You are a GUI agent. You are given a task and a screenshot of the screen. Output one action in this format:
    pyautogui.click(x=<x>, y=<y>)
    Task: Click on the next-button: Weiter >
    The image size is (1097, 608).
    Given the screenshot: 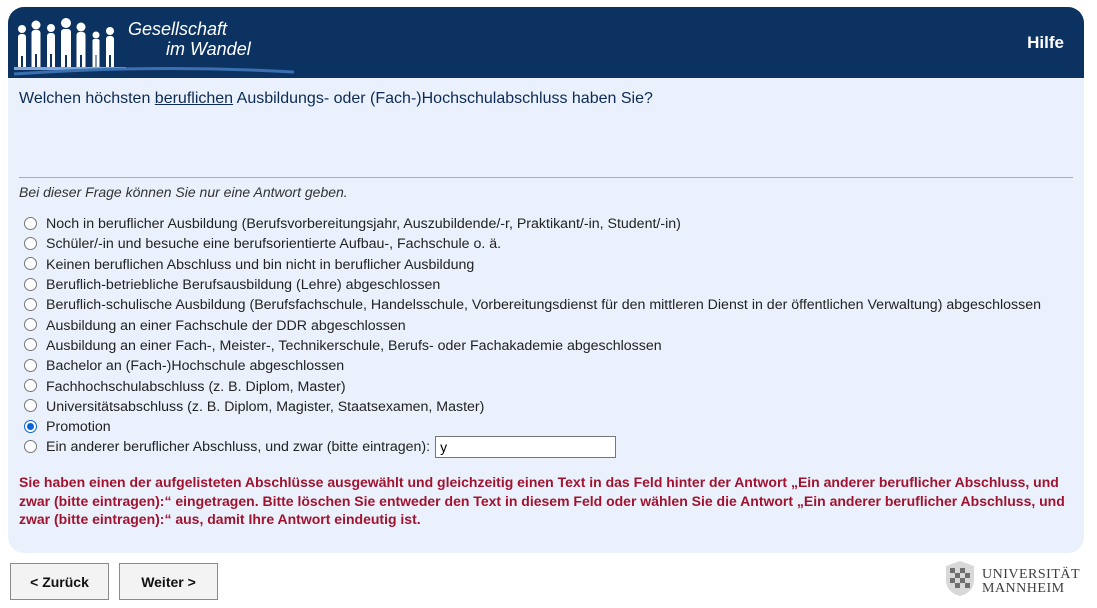 What is the action you would take?
    pyautogui.click(x=168, y=581)
    